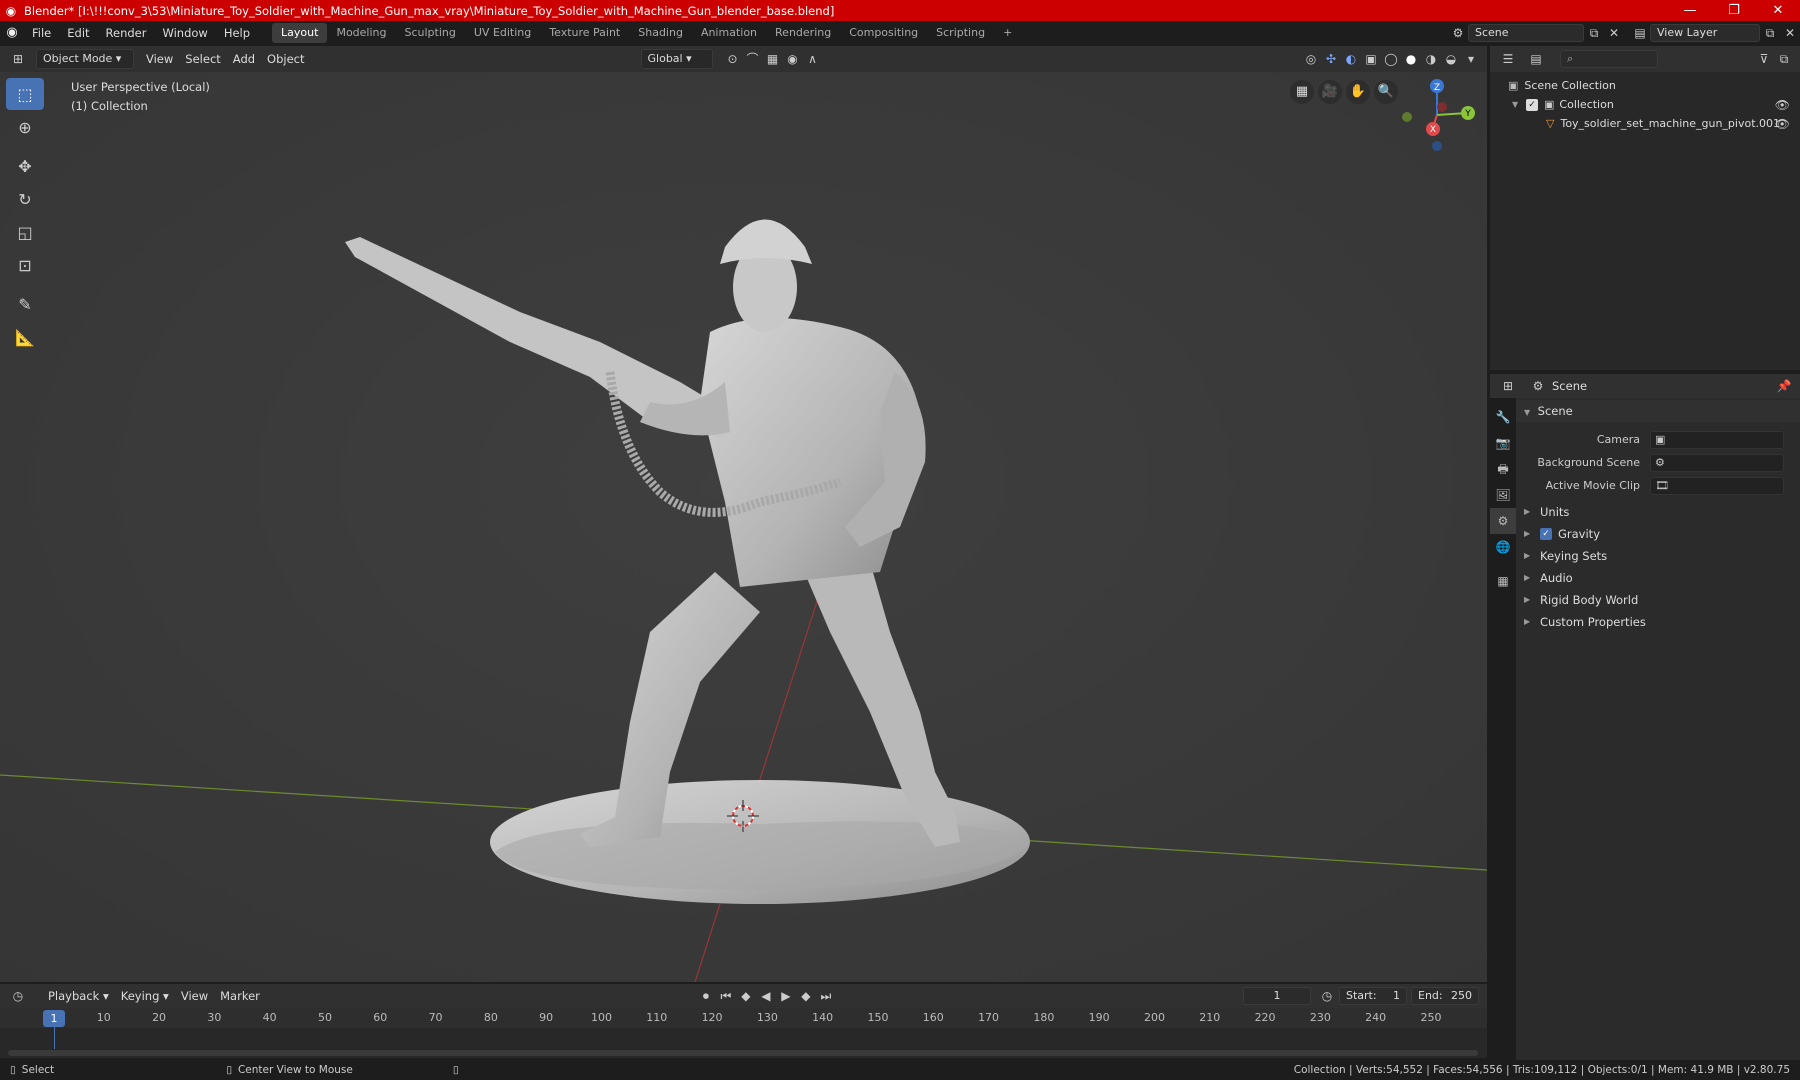  Describe the element at coordinates (18, 59) in the screenshot. I see `editor-type-icon: ⊞` at that location.